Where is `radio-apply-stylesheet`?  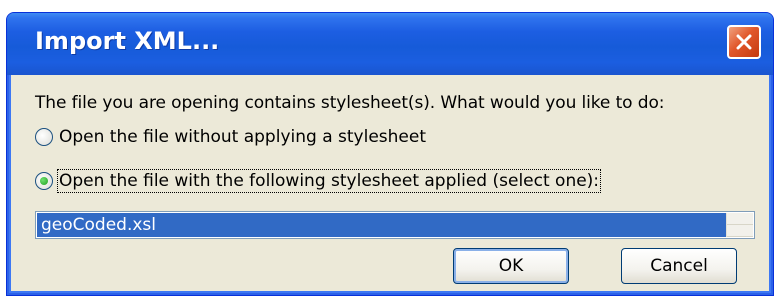 radio-apply-stylesheet is located at coordinates (44, 181).